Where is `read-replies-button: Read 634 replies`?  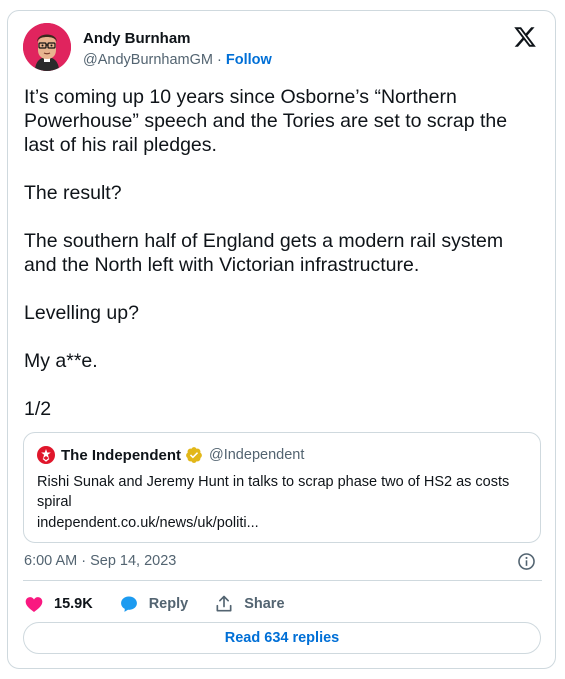 read-replies-button: Read 634 replies is located at coordinates (282, 638).